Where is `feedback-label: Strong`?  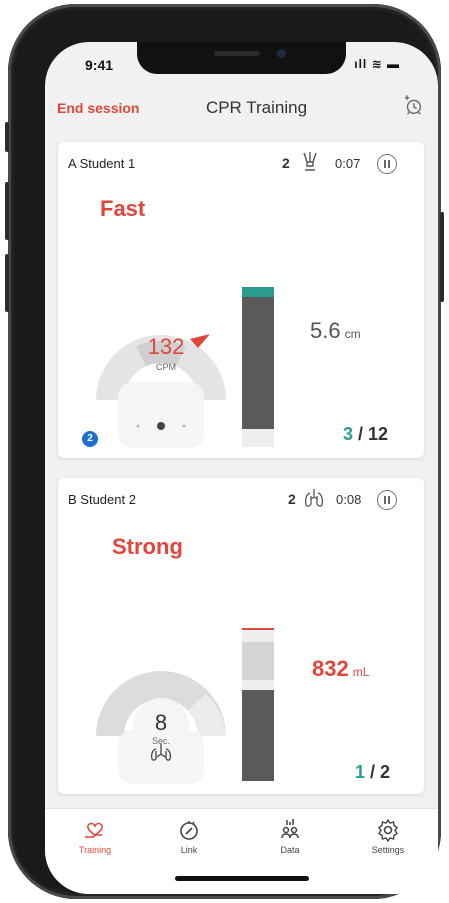
feedback-label: Strong is located at coordinates (147, 546).